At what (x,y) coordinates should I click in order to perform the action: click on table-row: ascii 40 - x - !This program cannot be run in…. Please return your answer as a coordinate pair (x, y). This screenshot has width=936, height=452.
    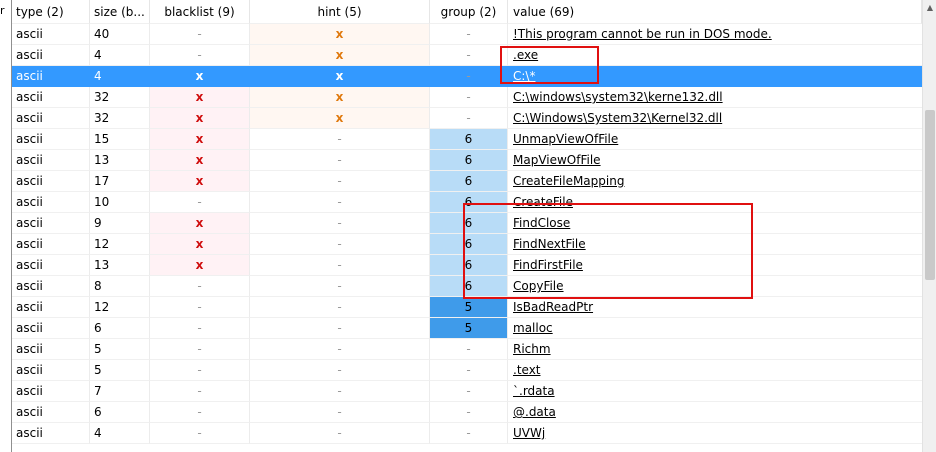
    Looking at the image, I should click on (467, 34).